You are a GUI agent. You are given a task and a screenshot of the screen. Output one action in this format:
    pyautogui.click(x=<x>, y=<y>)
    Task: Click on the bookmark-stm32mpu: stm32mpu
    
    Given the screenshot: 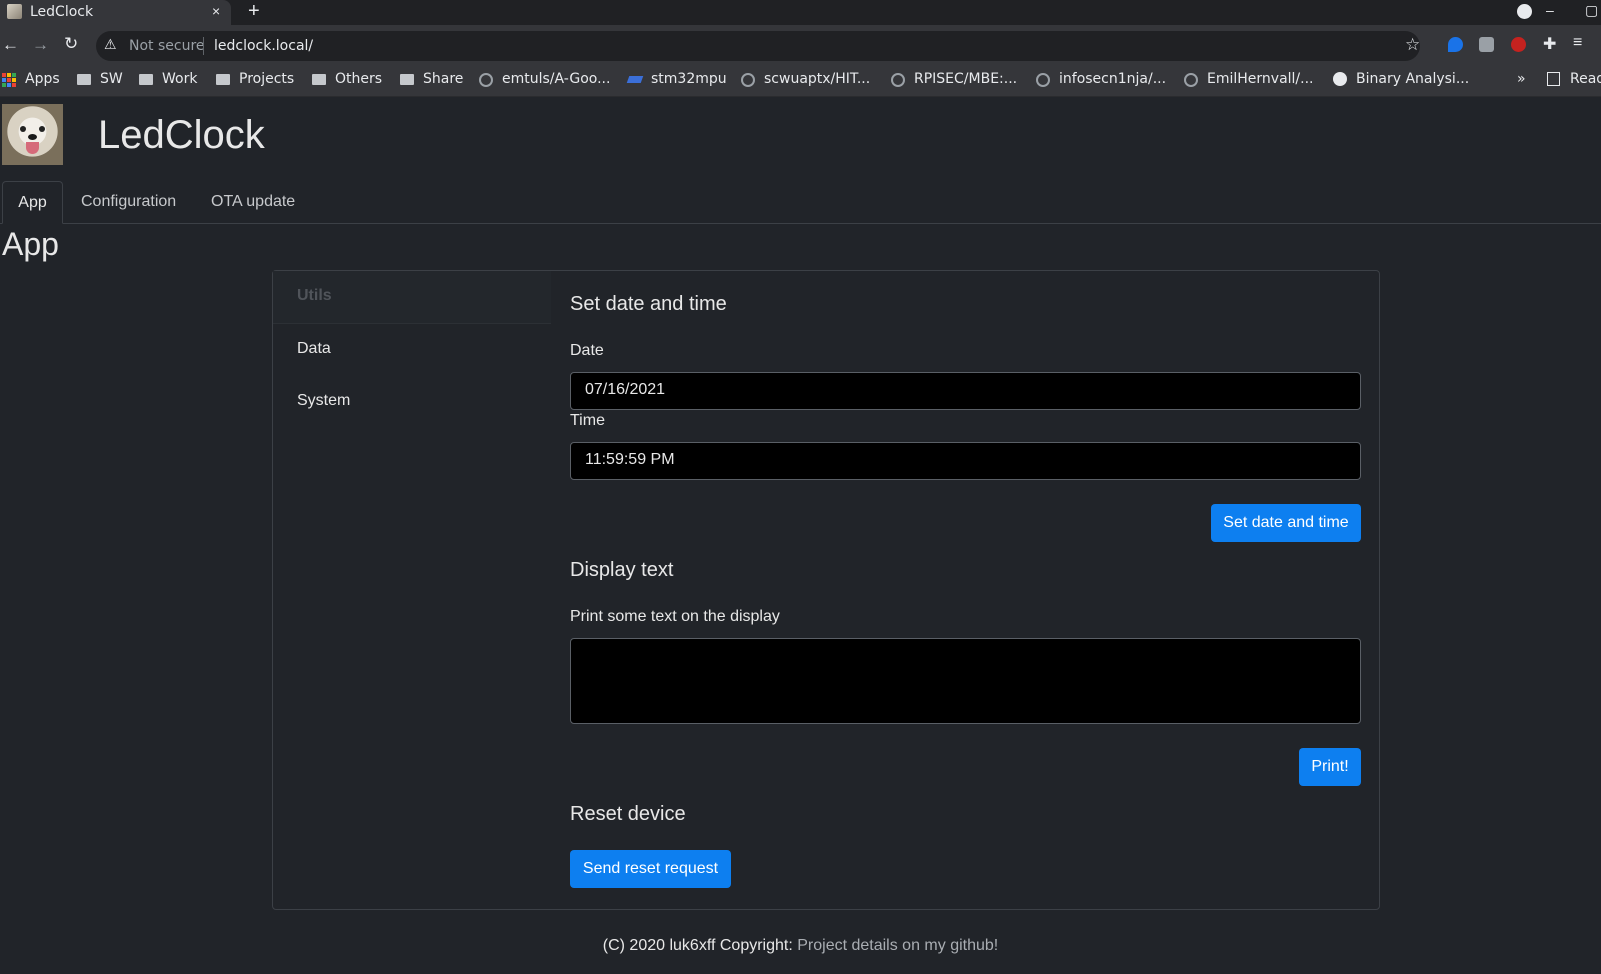 What is the action you would take?
    pyautogui.click(x=689, y=79)
    